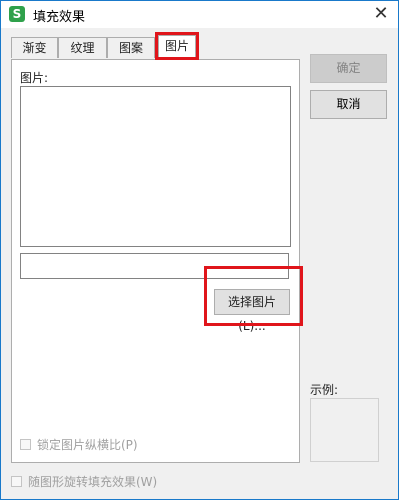 Image resolution: width=399 pixels, height=500 pixels. I want to click on tab-texture: 纹理, so click(82, 47).